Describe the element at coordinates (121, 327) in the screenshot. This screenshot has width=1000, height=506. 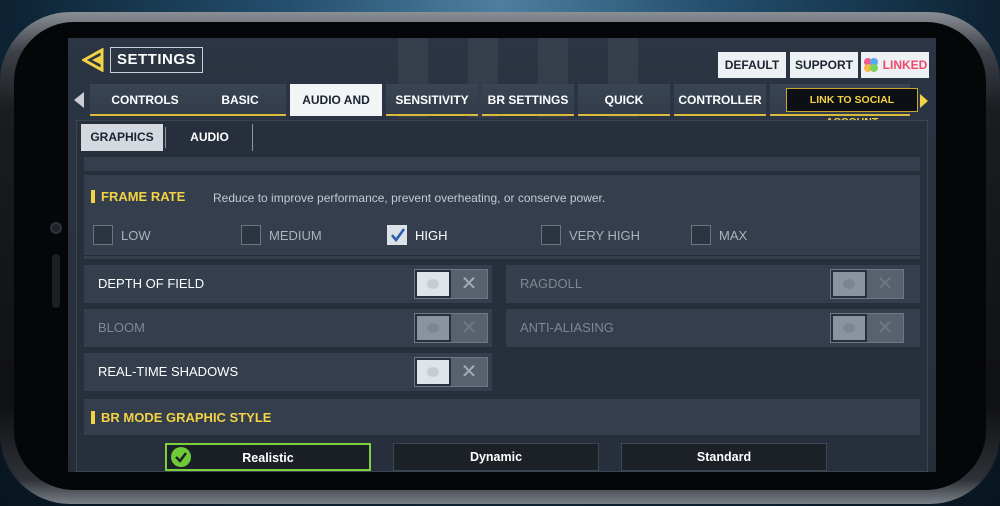
I see `bloom-label: BLOOM` at that location.